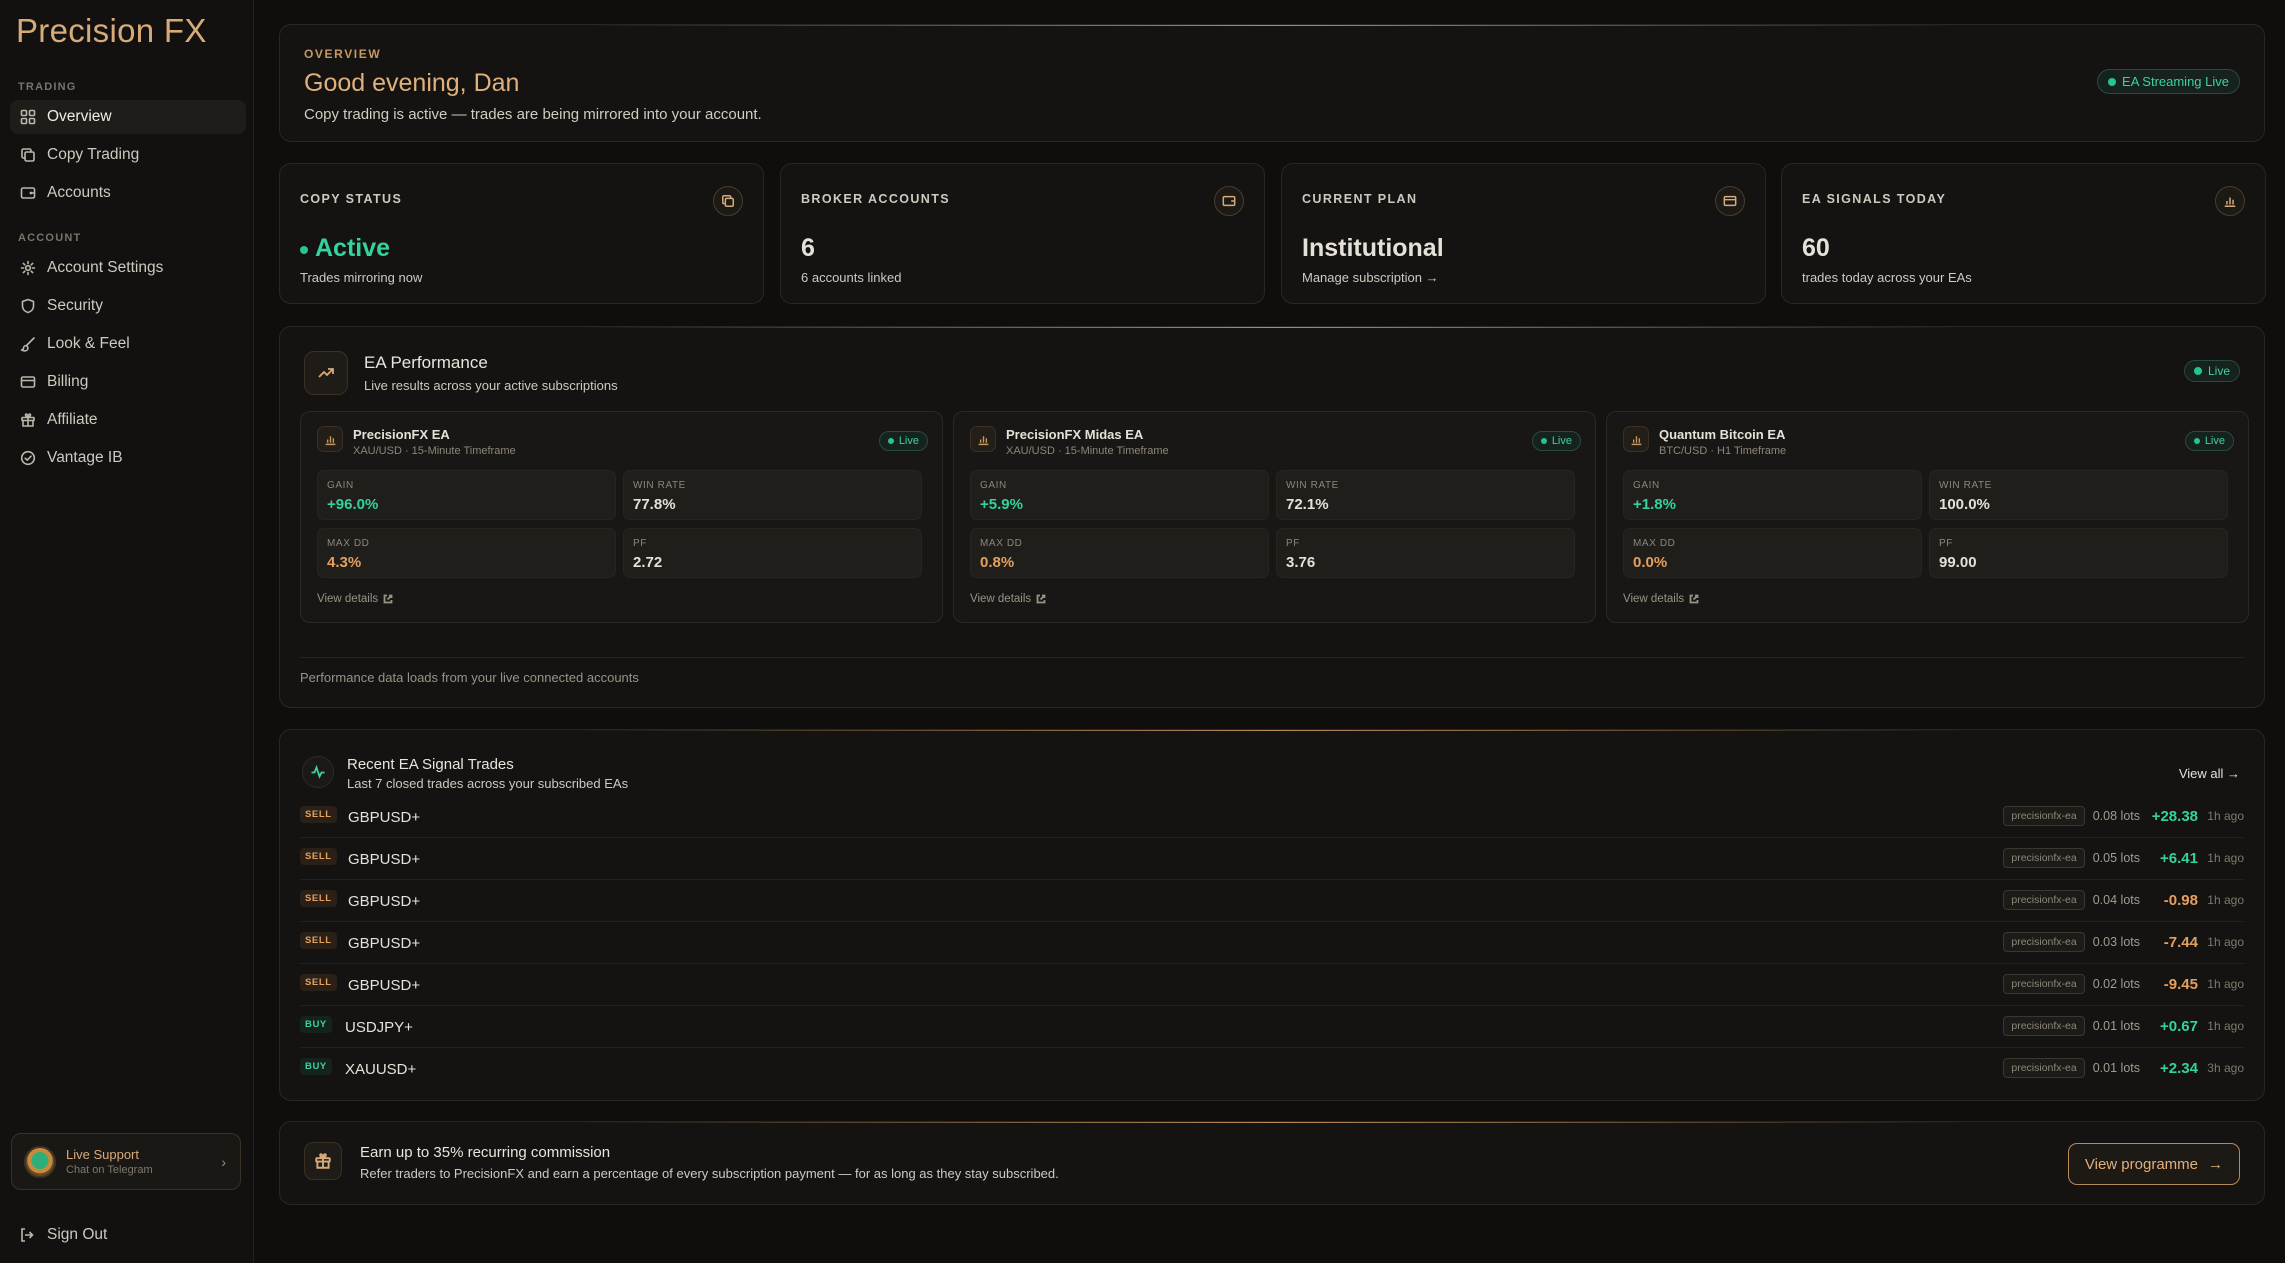 The width and height of the screenshot is (2285, 1263). Describe the element at coordinates (2209, 773) in the screenshot. I see `view-all-link: View all →` at that location.